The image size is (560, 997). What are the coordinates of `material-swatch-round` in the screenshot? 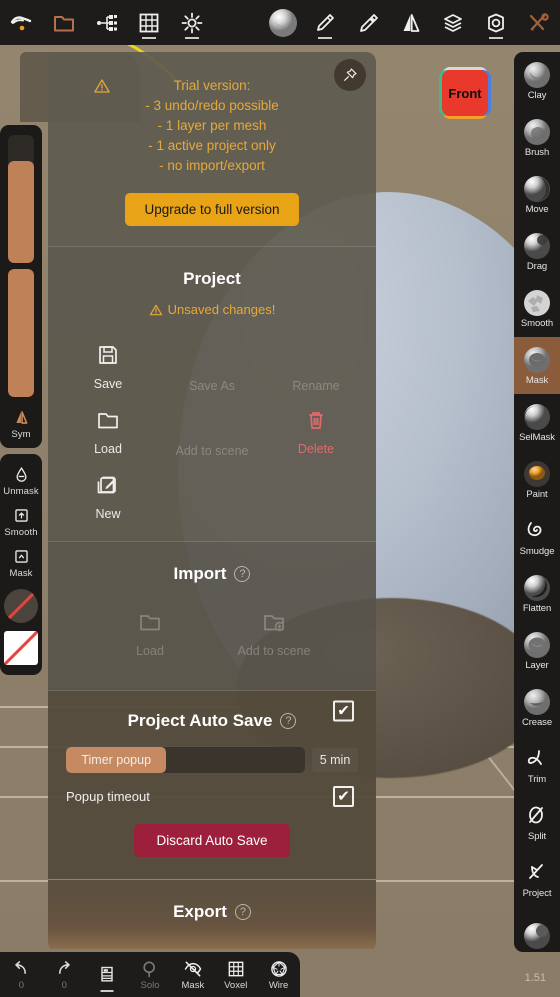 It's located at (21, 606).